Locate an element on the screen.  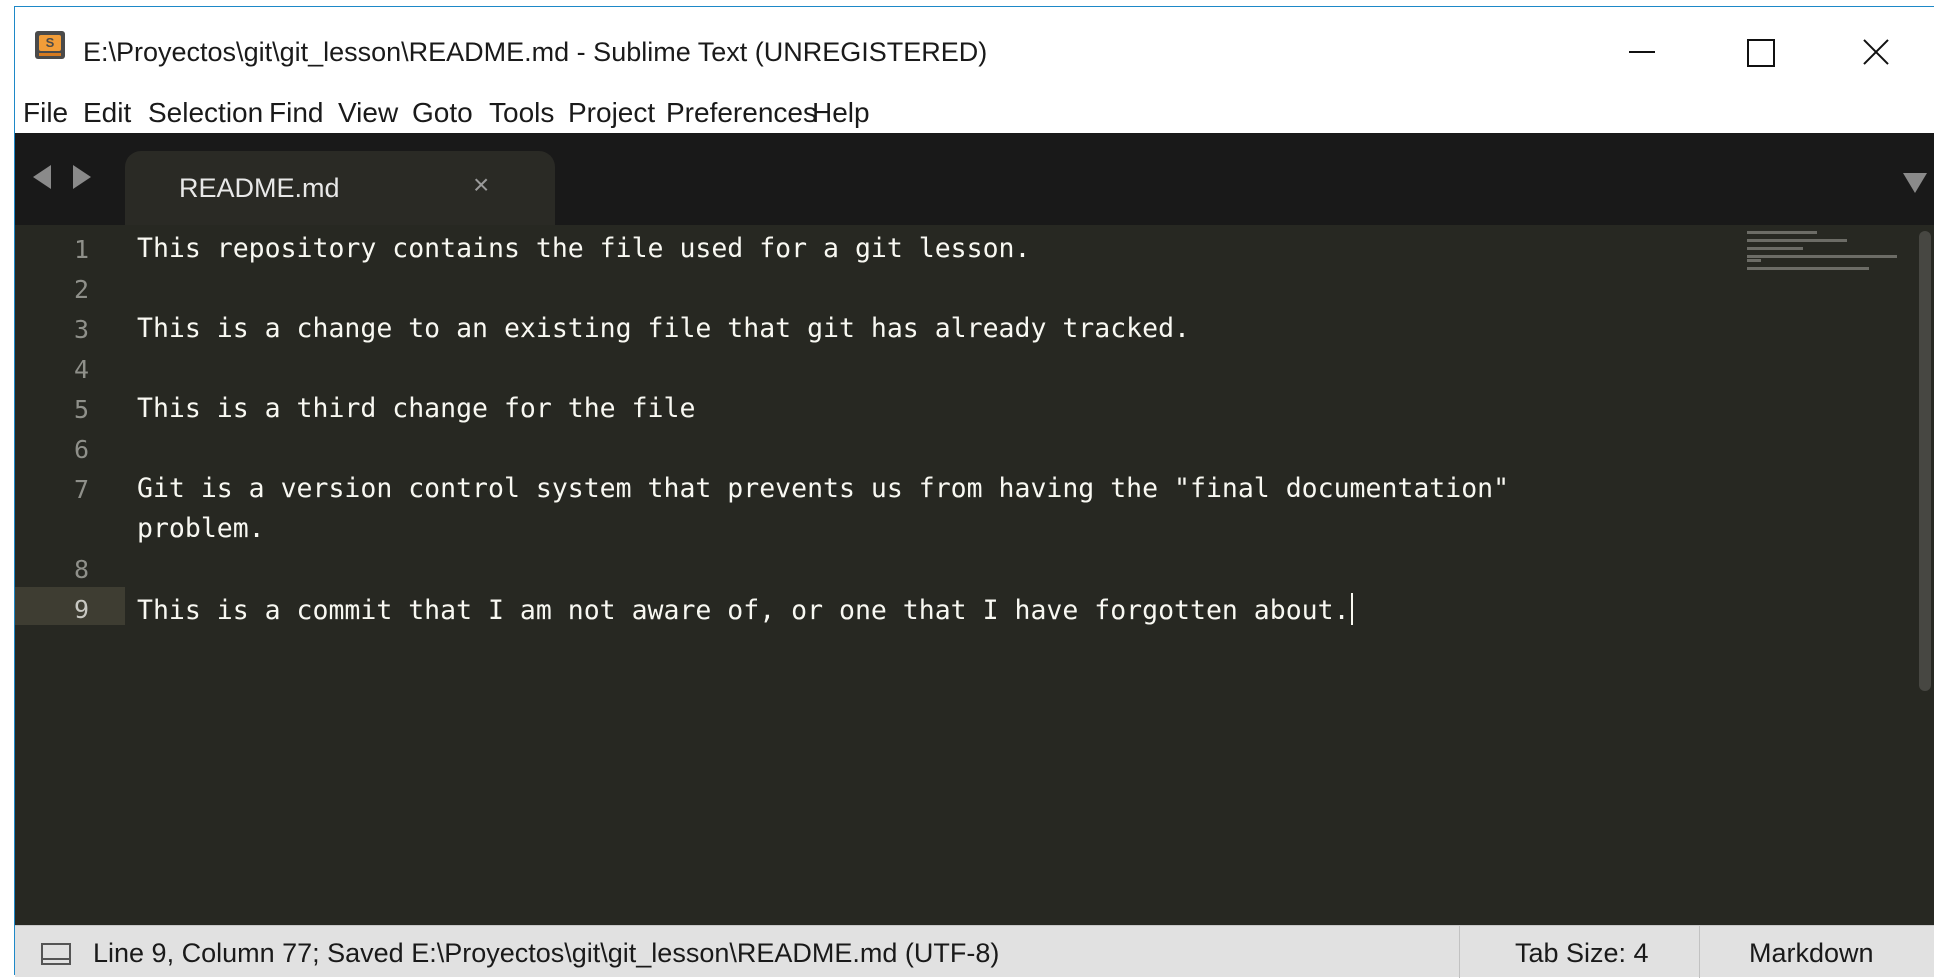
vertical-scrollbar is located at coordinates (1925, 461).